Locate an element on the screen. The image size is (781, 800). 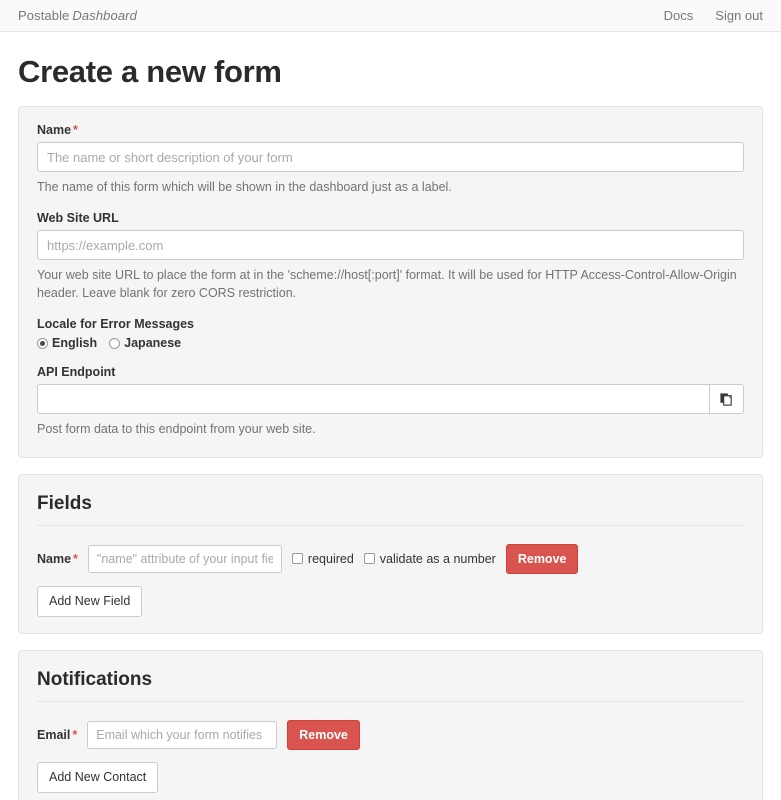
field-required-checkbox: required is located at coordinates (322, 558).